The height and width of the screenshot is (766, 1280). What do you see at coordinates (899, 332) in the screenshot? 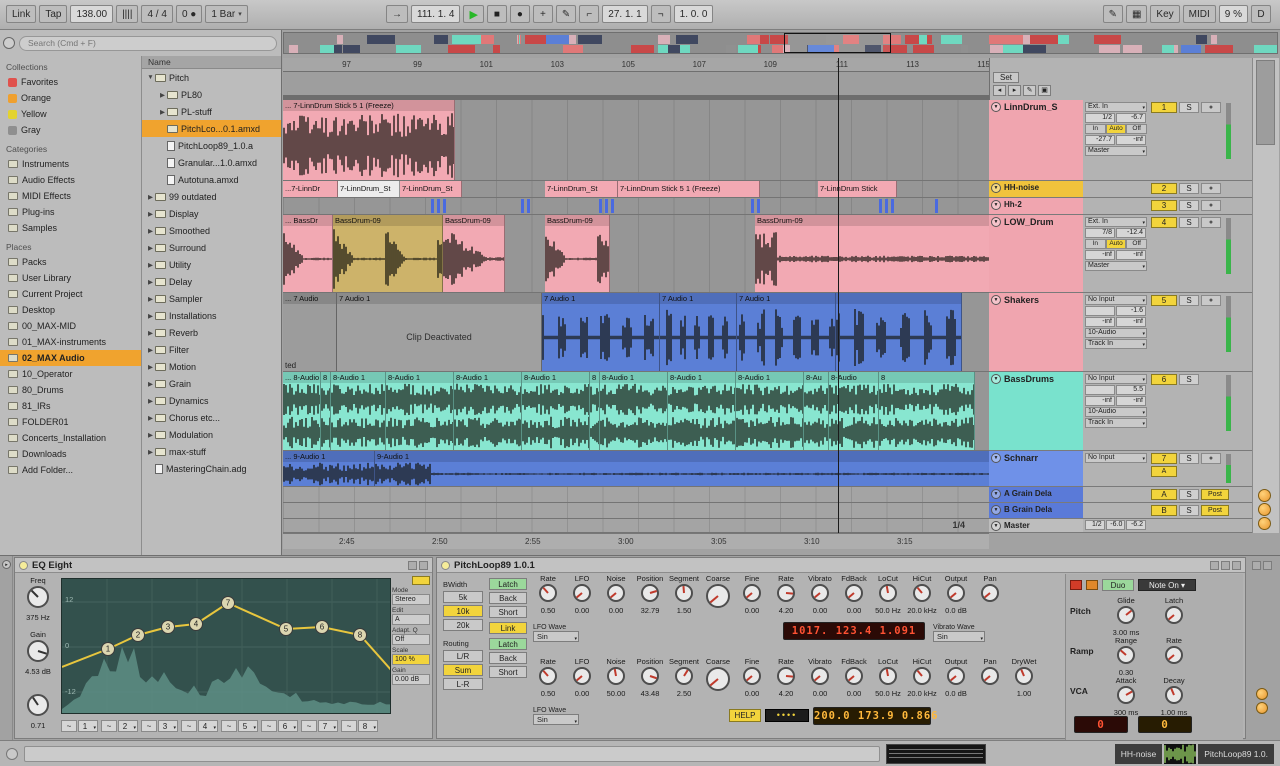
I see `clip` at bounding box center [899, 332].